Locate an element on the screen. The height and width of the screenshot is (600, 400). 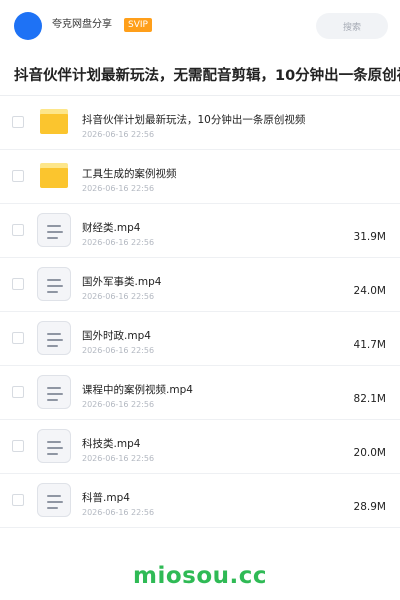
file-name: 科技类.mp4 is located at coordinates (111, 444).